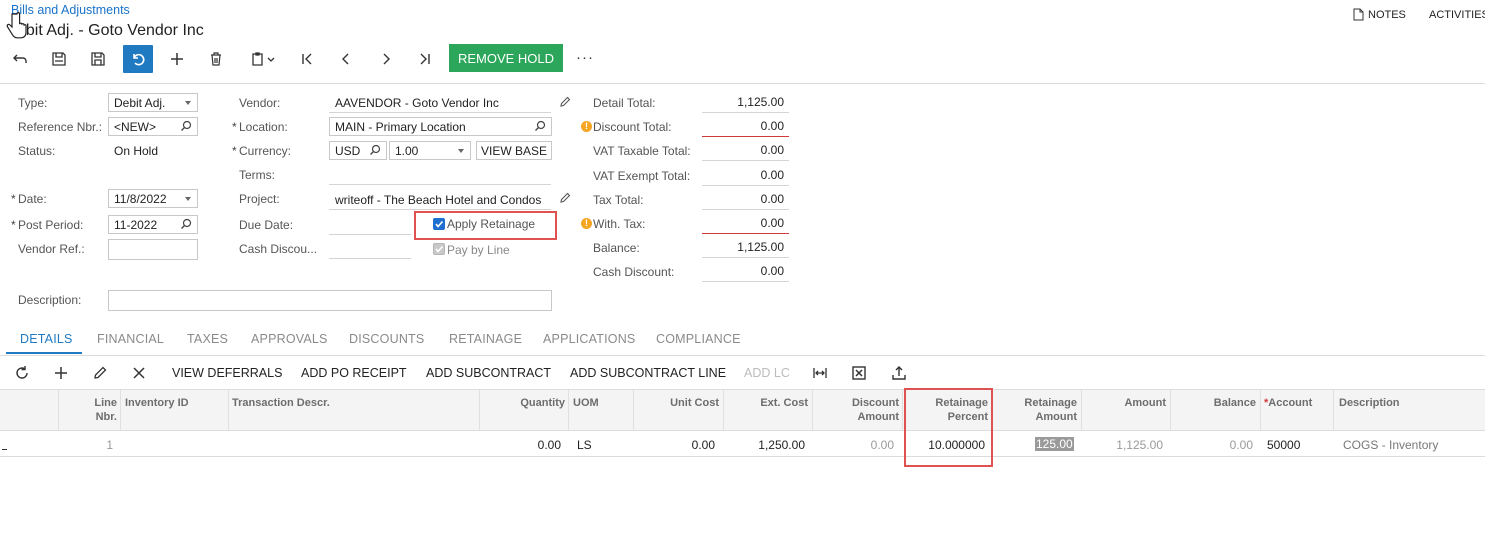  What do you see at coordinates (1035, 410) in the screenshot?
I see `header-retainage-amount: Retainage Amount` at bounding box center [1035, 410].